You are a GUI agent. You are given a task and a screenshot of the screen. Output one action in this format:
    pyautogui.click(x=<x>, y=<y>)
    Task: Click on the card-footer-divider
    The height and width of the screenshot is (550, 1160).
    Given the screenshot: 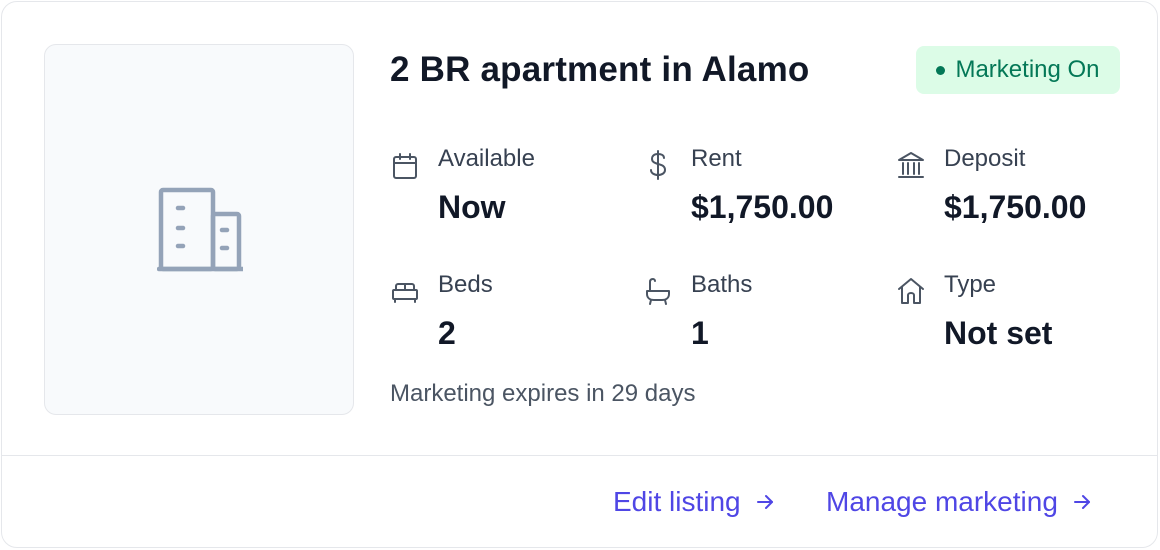 What is the action you would take?
    pyautogui.click(x=579, y=455)
    